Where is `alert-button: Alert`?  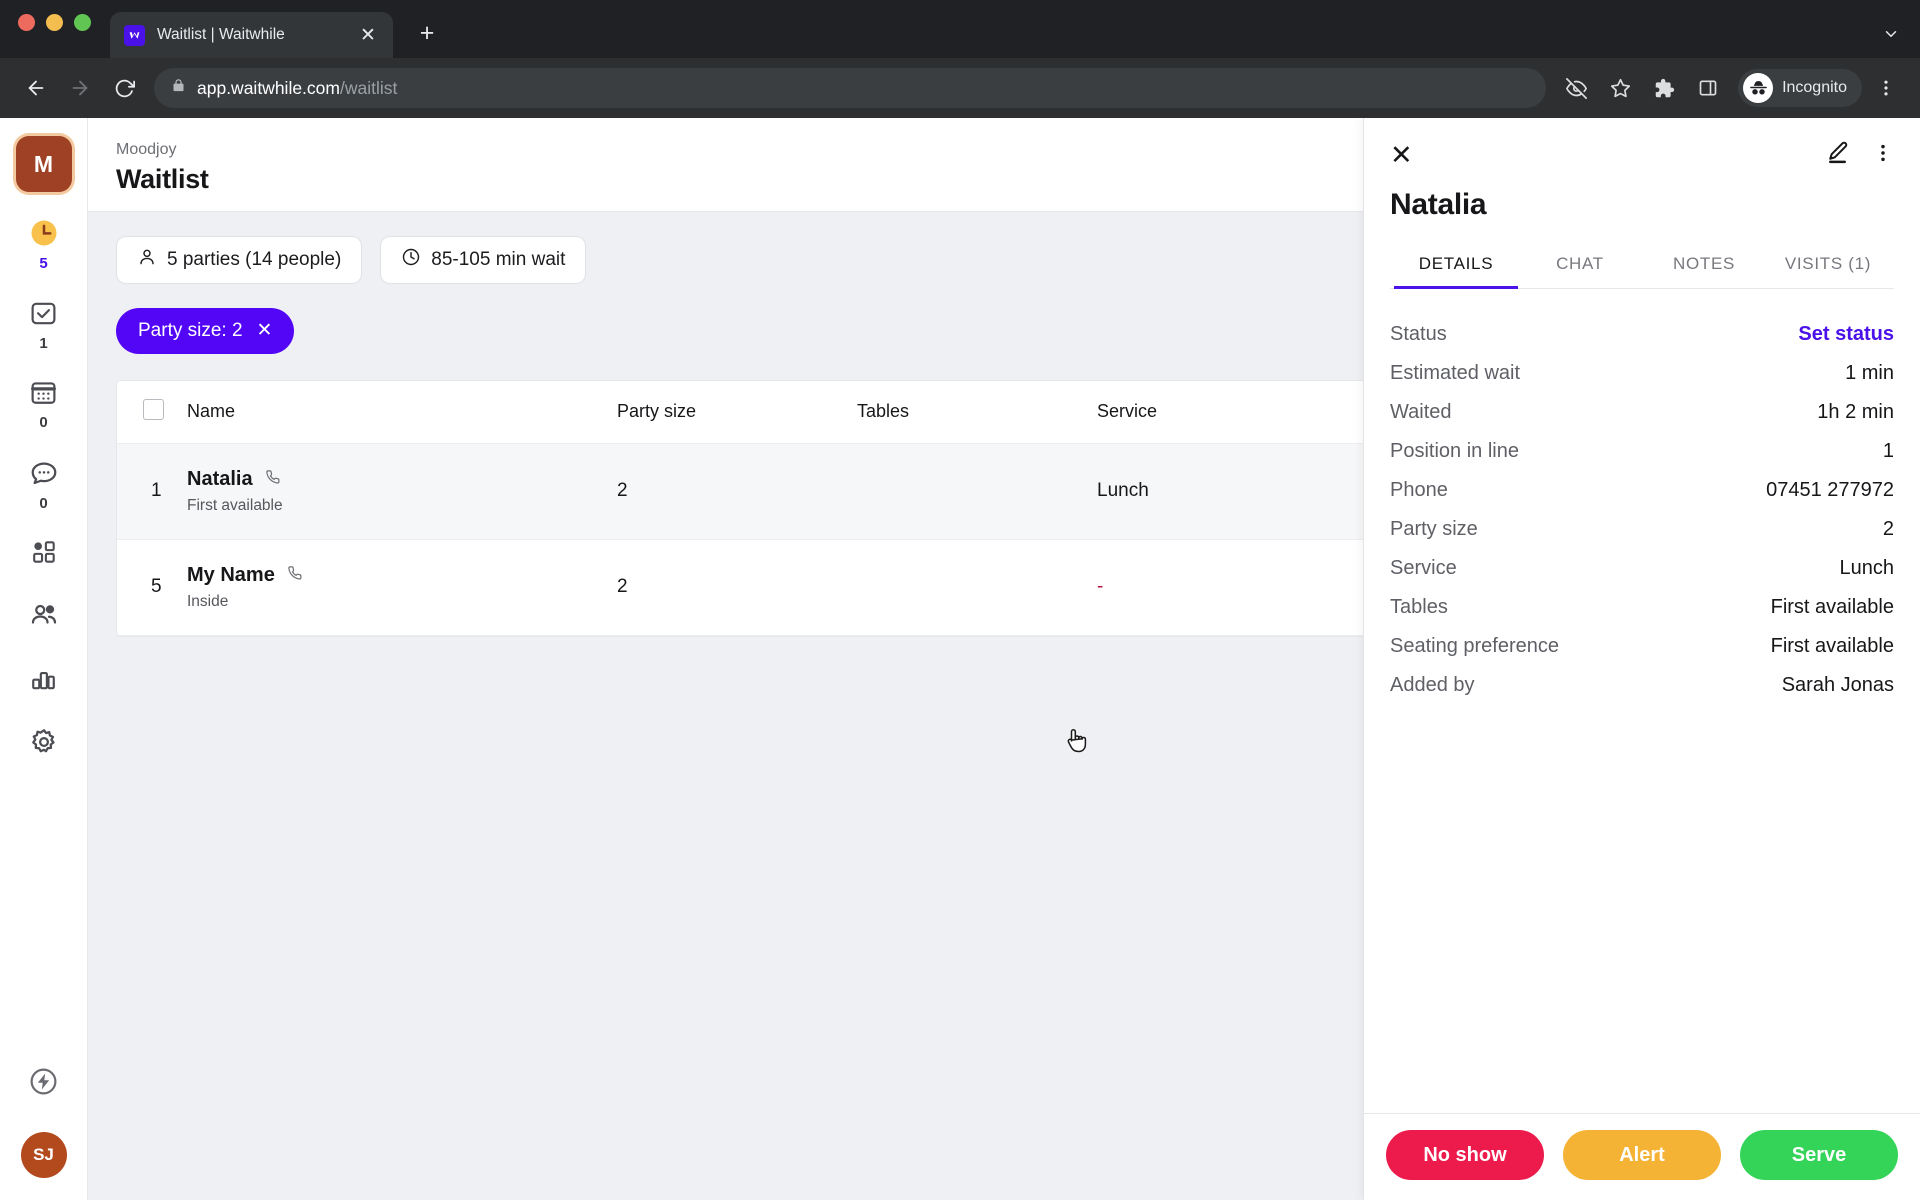
alert-button: Alert is located at coordinates (1642, 1155).